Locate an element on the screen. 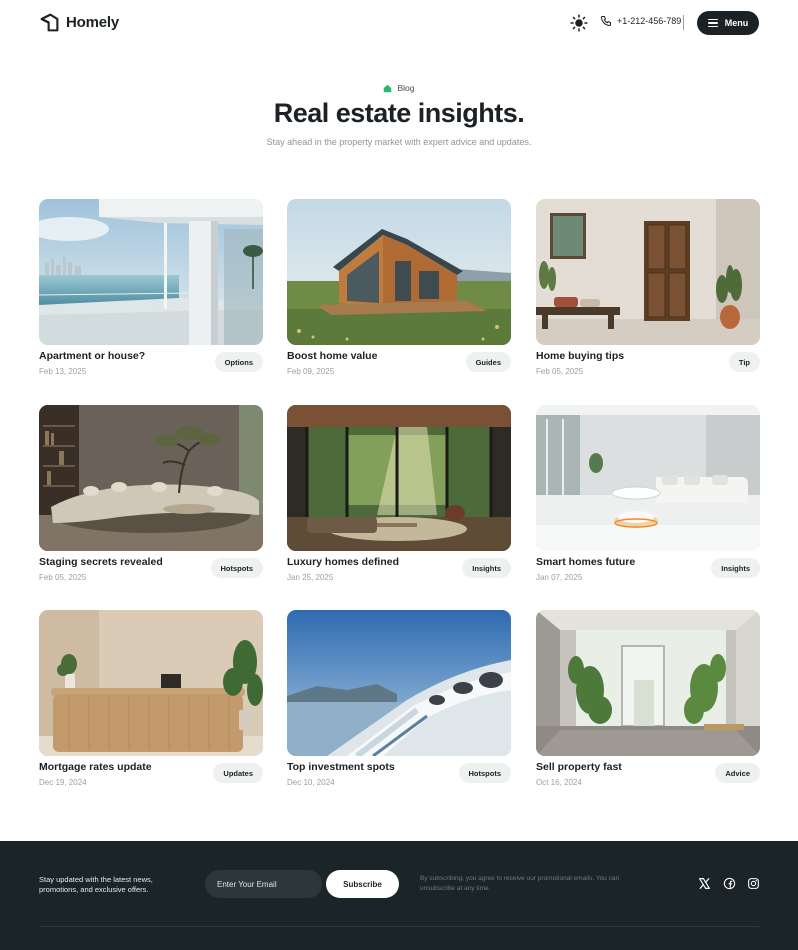 This screenshot has height=950, width=798. header-divider is located at coordinates (683, 22).